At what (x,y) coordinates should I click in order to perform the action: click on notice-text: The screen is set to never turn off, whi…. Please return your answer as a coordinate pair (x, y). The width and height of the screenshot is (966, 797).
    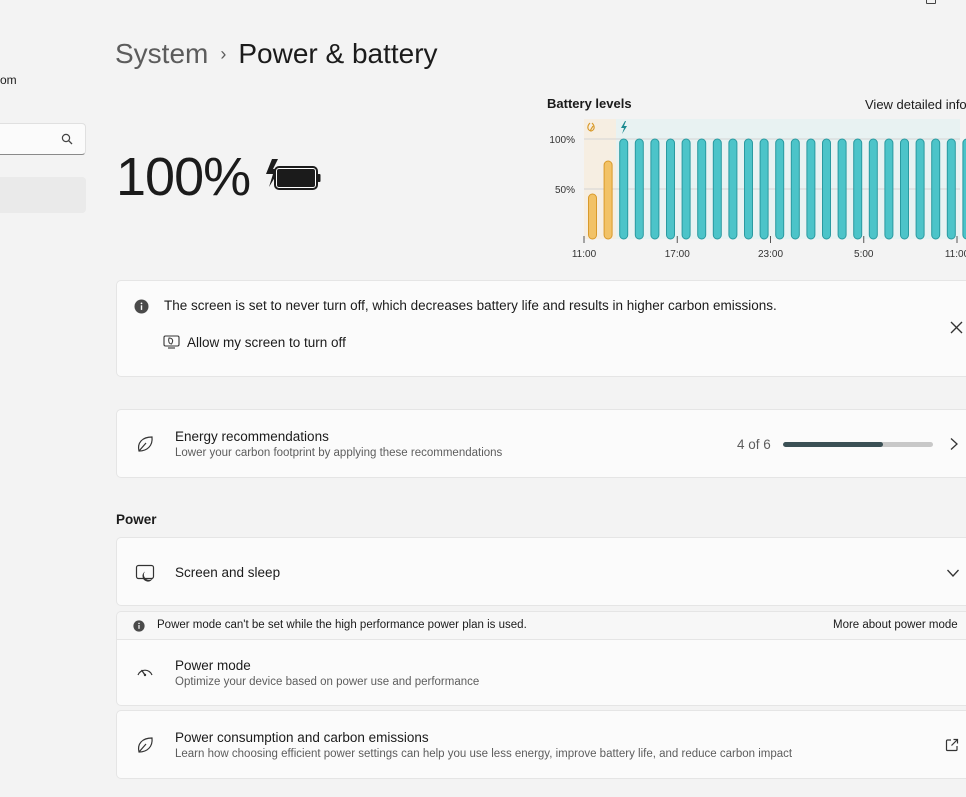
    Looking at the image, I should click on (470, 305).